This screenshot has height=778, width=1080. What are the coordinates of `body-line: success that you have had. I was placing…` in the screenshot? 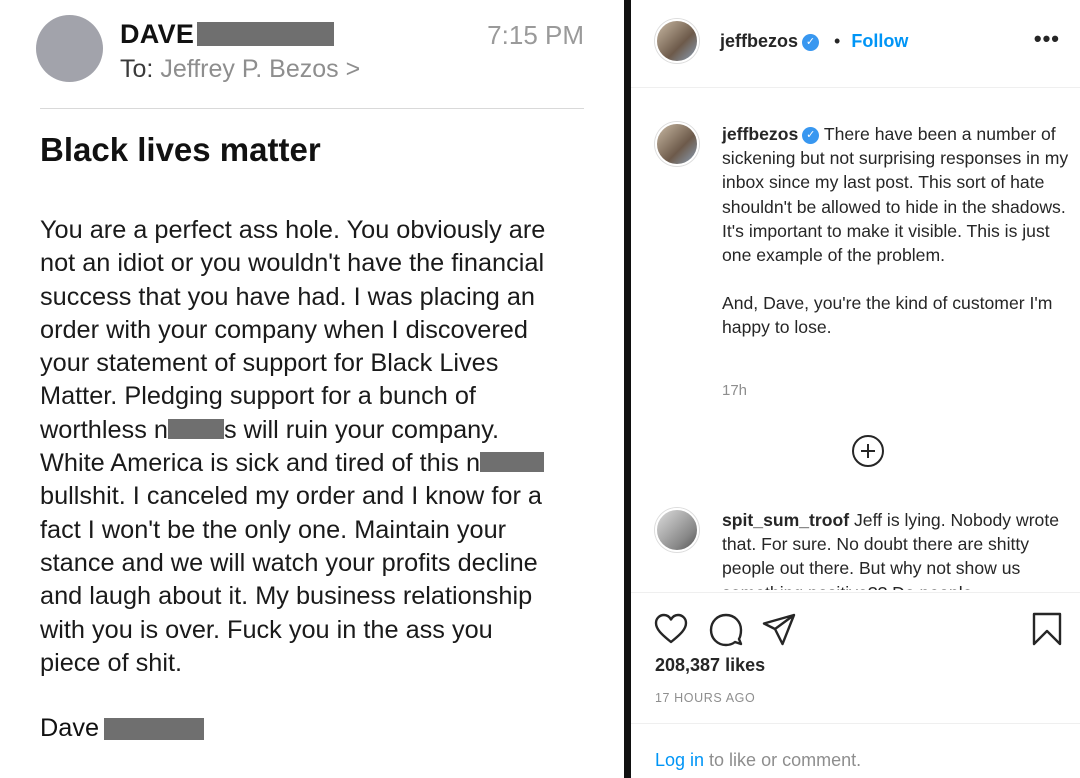 It's located at (287, 296).